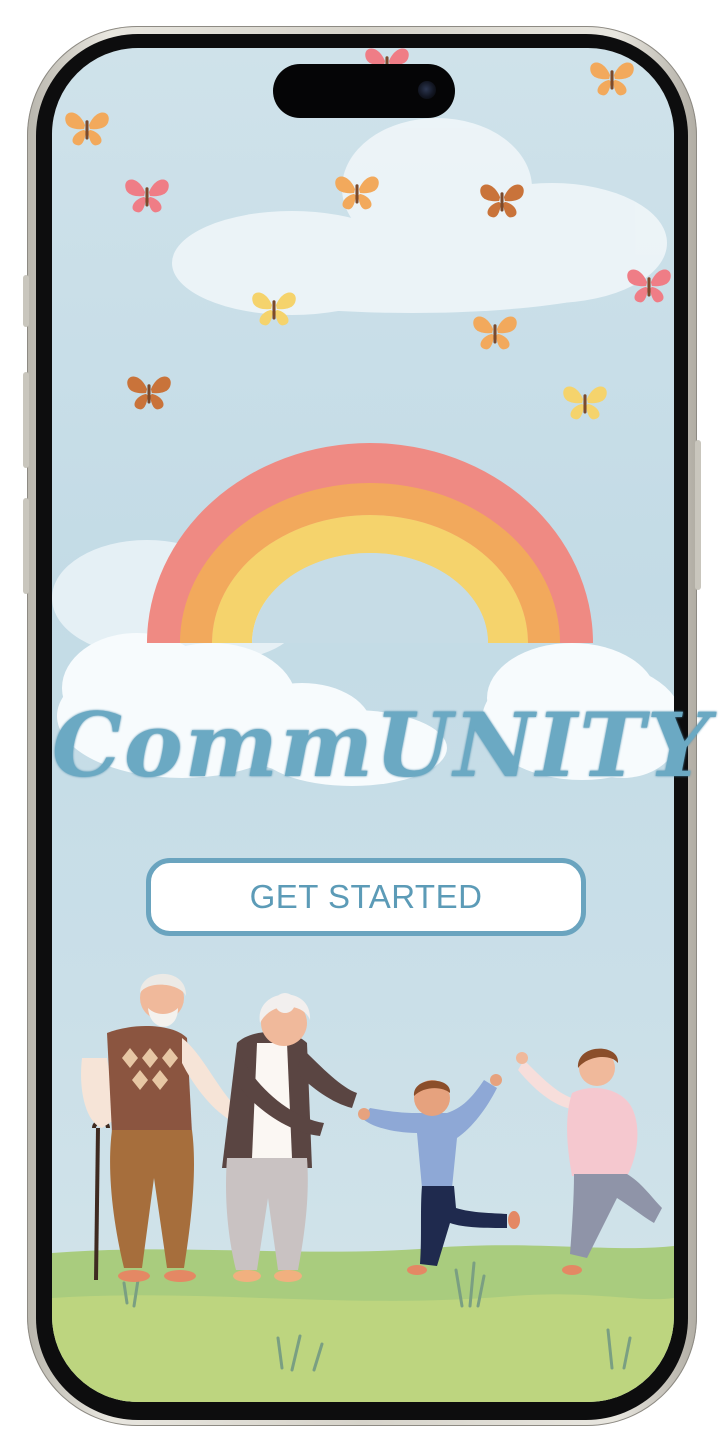 This screenshot has width=722, height=1444. What do you see at coordinates (26, 420) in the screenshot?
I see `volume-up-button` at bounding box center [26, 420].